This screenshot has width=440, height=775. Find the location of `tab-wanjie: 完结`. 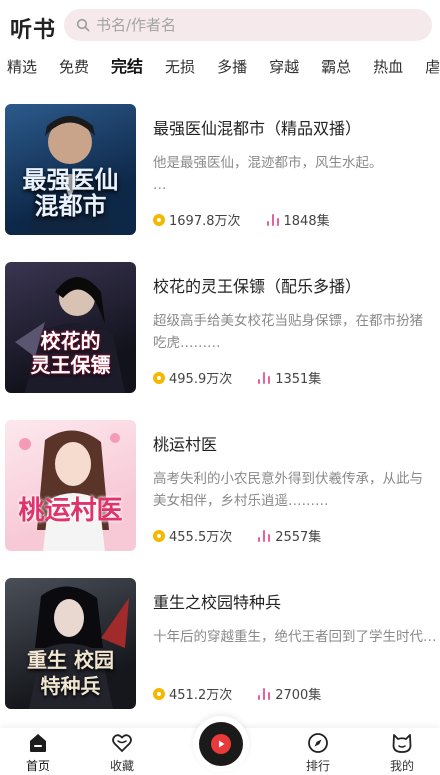

tab-wanjie: 完结 is located at coordinates (127, 67).